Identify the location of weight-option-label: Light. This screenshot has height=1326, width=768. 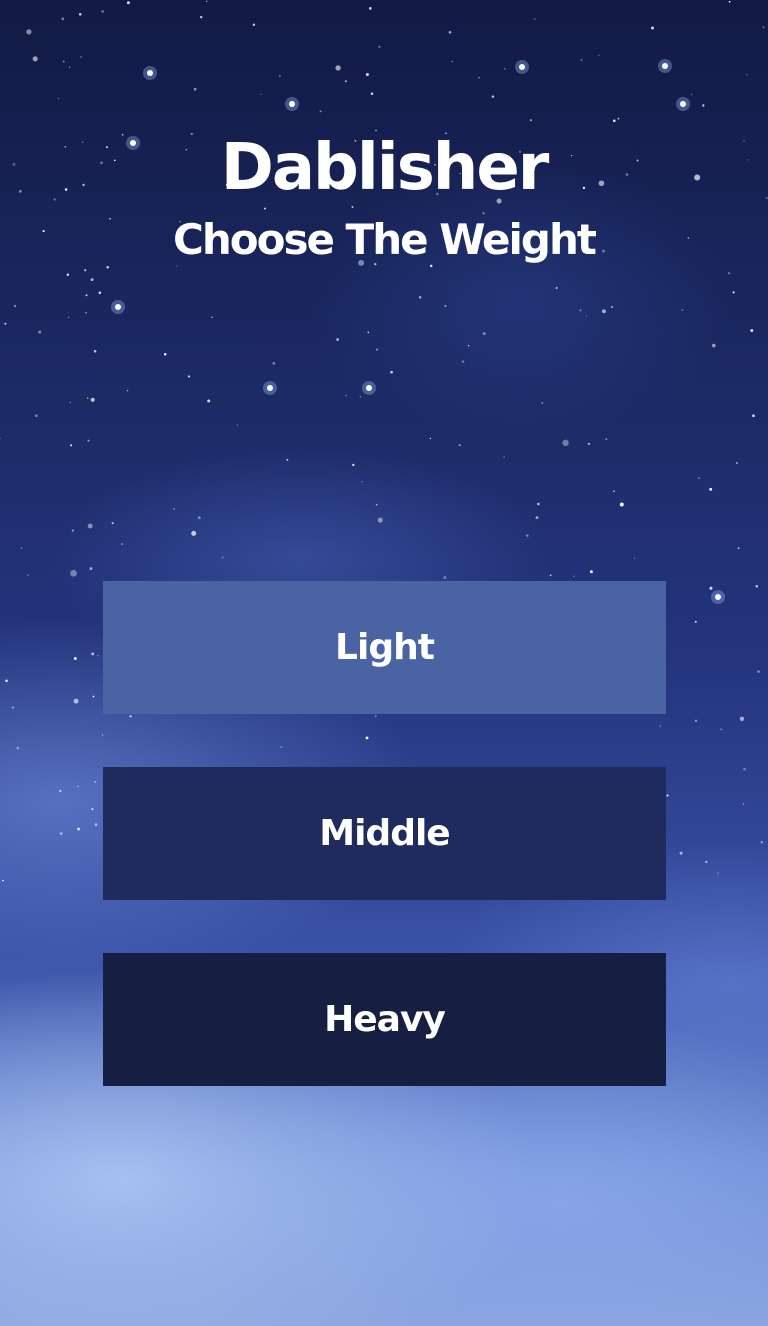
(385, 647).